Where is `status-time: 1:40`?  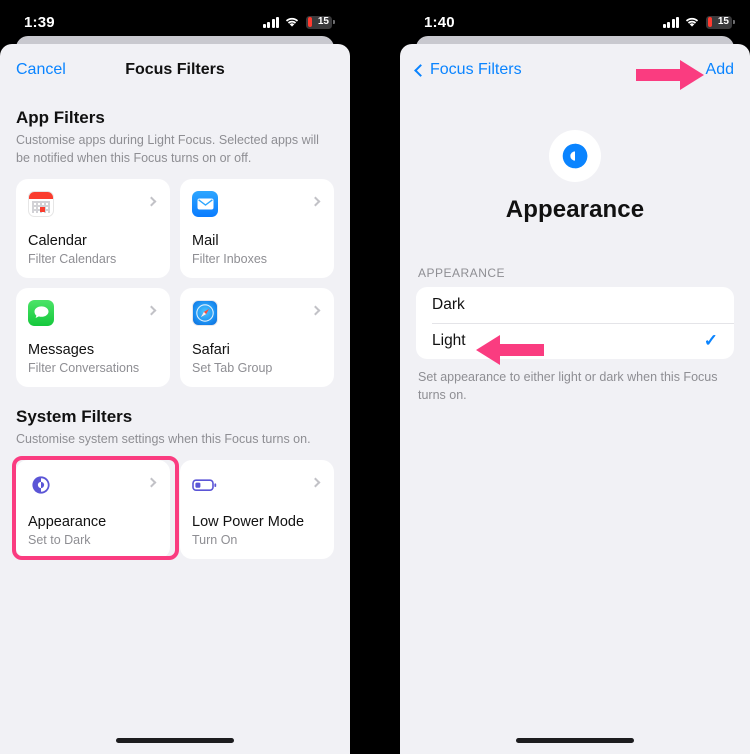
status-time: 1:40 is located at coordinates (439, 22).